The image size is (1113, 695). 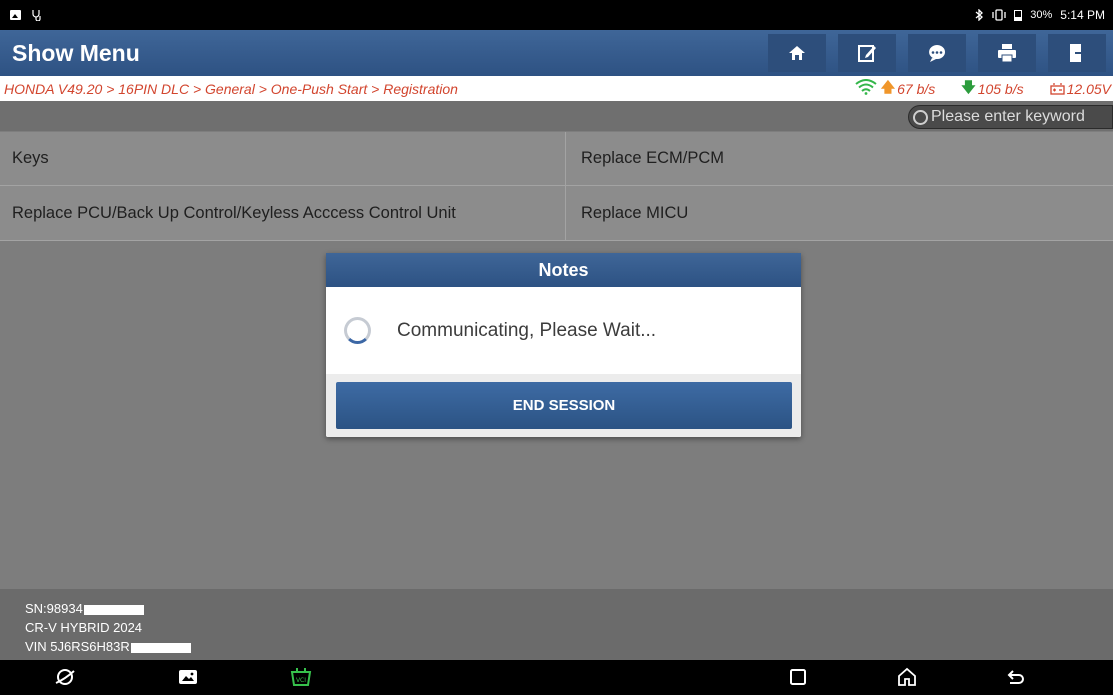 I want to click on page-title: Show Menu, so click(x=76, y=52).